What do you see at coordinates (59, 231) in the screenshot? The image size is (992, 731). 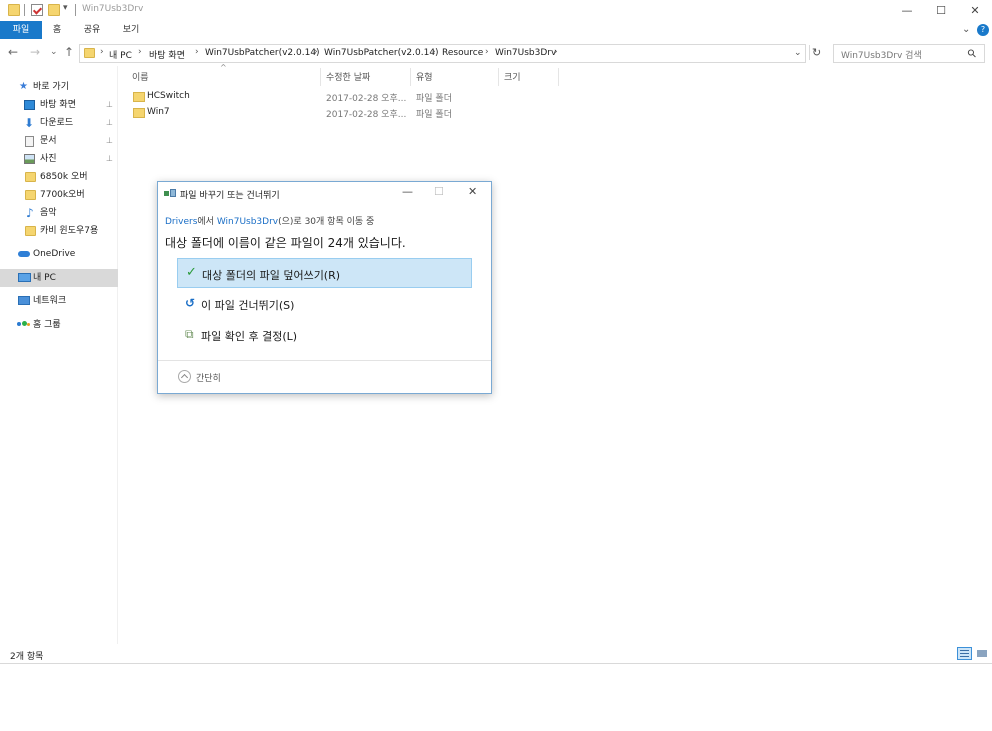 I see `sidebar-item-kaby-win7: 카비 윈도우7용` at bounding box center [59, 231].